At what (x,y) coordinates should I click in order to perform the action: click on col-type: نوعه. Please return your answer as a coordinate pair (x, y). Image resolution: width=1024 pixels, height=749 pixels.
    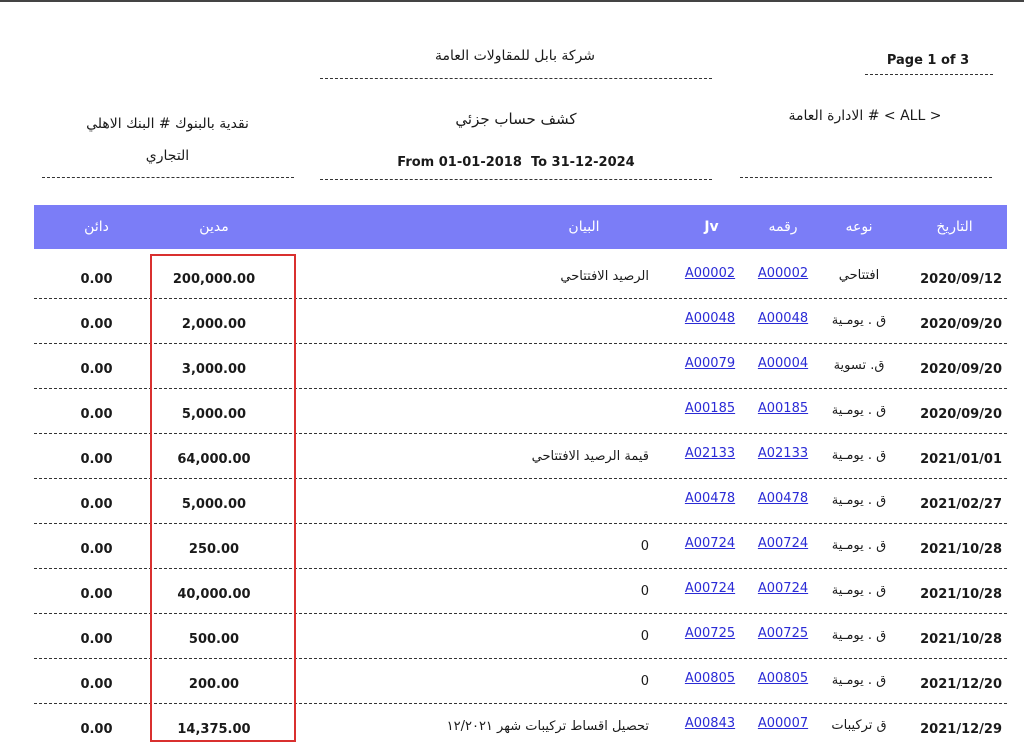
    Looking at the image, I should click on (859, 227).